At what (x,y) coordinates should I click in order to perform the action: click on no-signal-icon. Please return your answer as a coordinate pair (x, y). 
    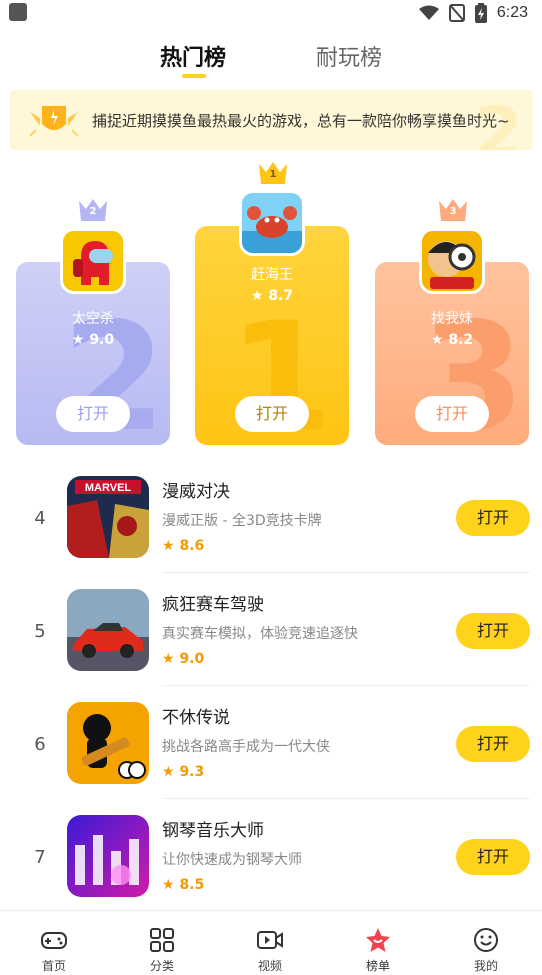
    Looking at the image, I should click on (456, 13).